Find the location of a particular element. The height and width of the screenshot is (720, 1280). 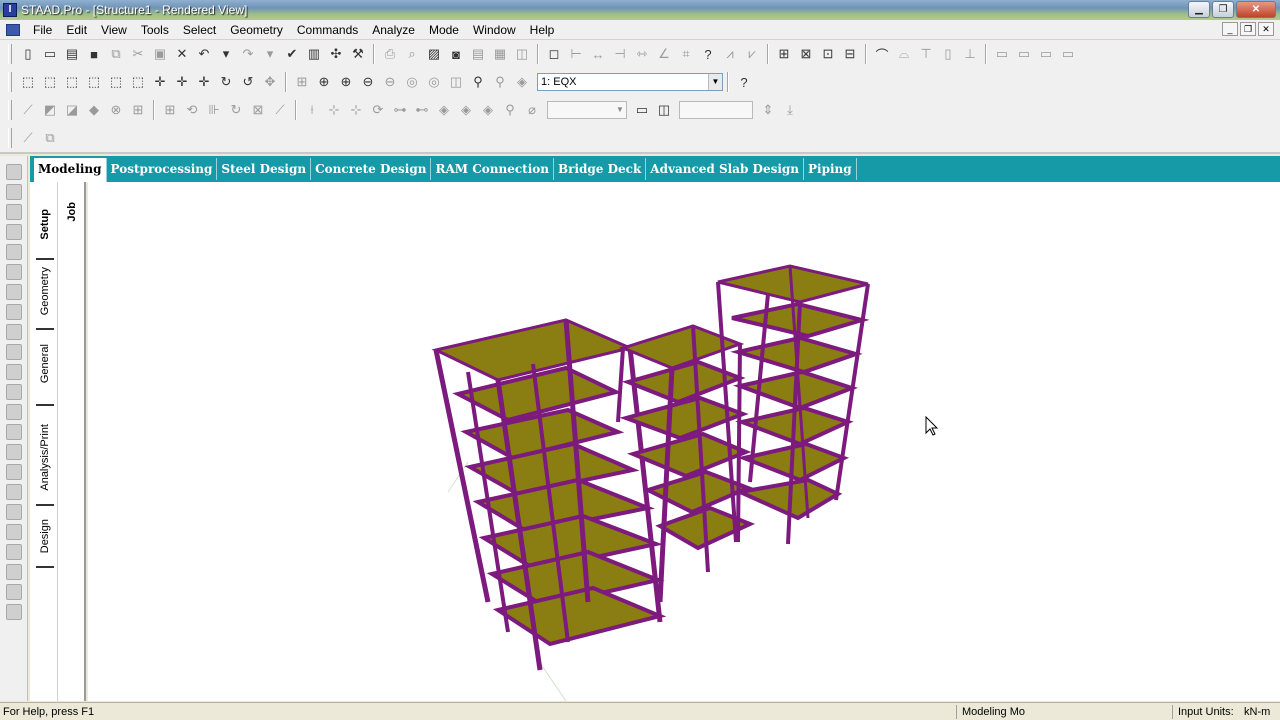

spin-icon: ⇕ is located at coordinates (768, 110).